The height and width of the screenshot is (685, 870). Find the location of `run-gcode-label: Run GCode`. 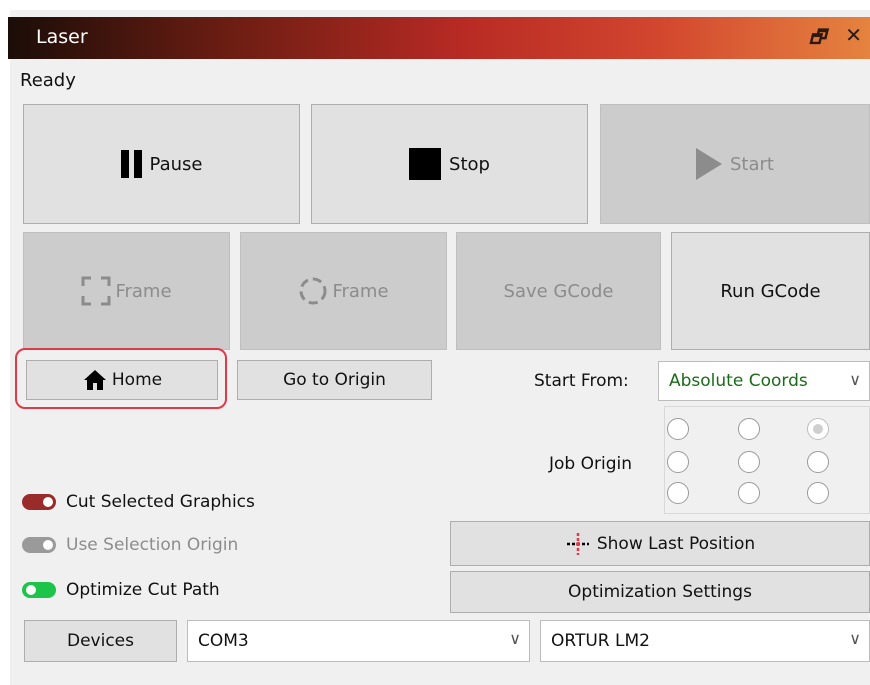

run-gcode-label: Run GCode is located at coordinates (770, 291).